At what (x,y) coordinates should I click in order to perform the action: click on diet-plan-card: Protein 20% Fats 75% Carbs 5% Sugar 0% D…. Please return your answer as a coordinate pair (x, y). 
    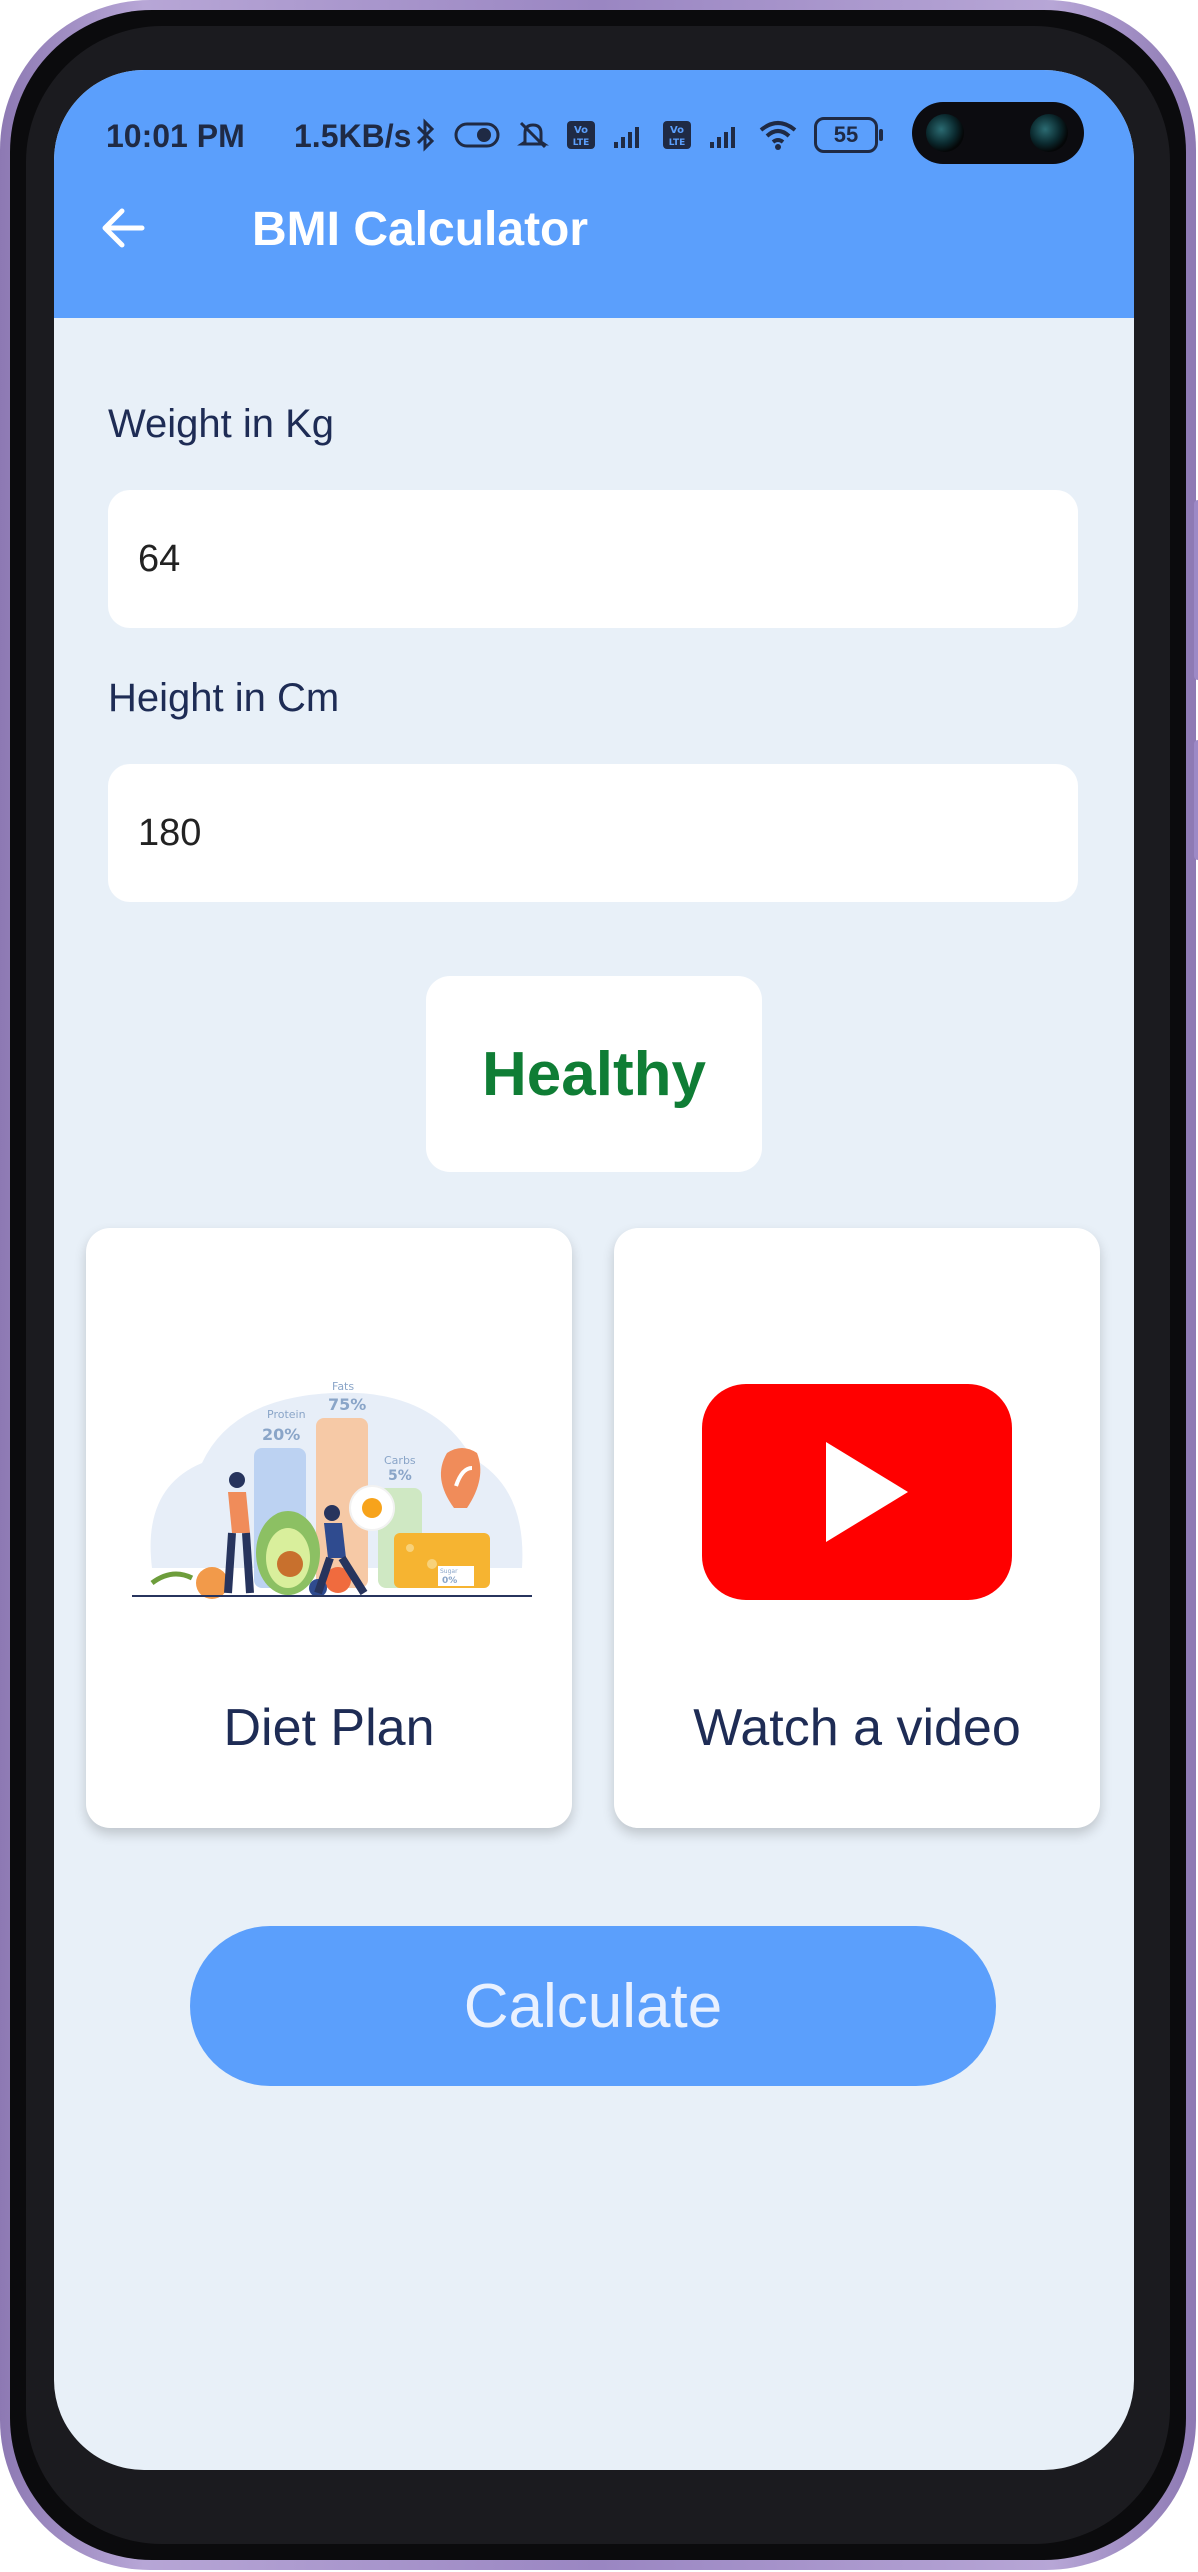
    Looking at the image, I should click on (329, 1528).